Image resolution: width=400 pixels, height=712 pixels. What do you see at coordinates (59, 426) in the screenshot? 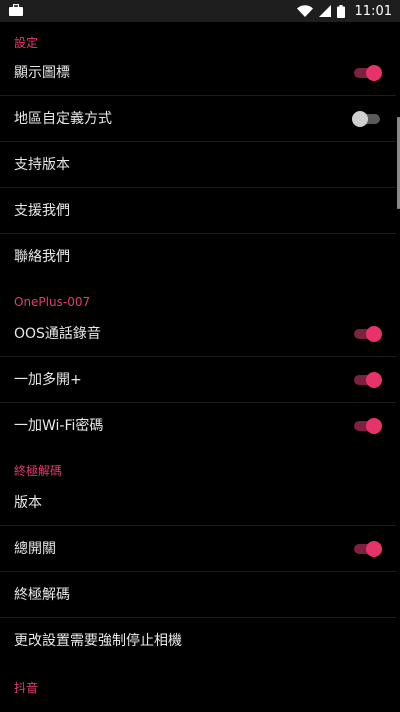
I see `setting-label: 一加Wi-Fi密碼` at bounding box center [59, 426].